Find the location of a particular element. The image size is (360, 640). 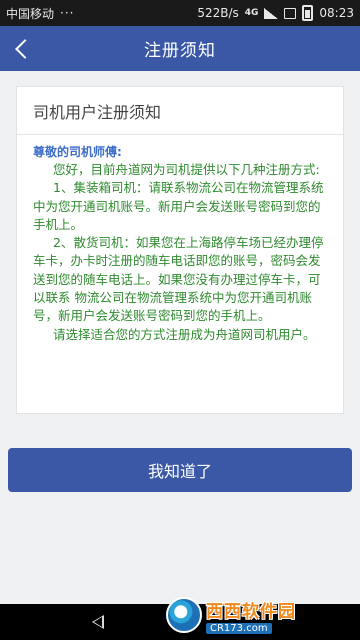

system-back-icon is located at coordinates (98, 622).